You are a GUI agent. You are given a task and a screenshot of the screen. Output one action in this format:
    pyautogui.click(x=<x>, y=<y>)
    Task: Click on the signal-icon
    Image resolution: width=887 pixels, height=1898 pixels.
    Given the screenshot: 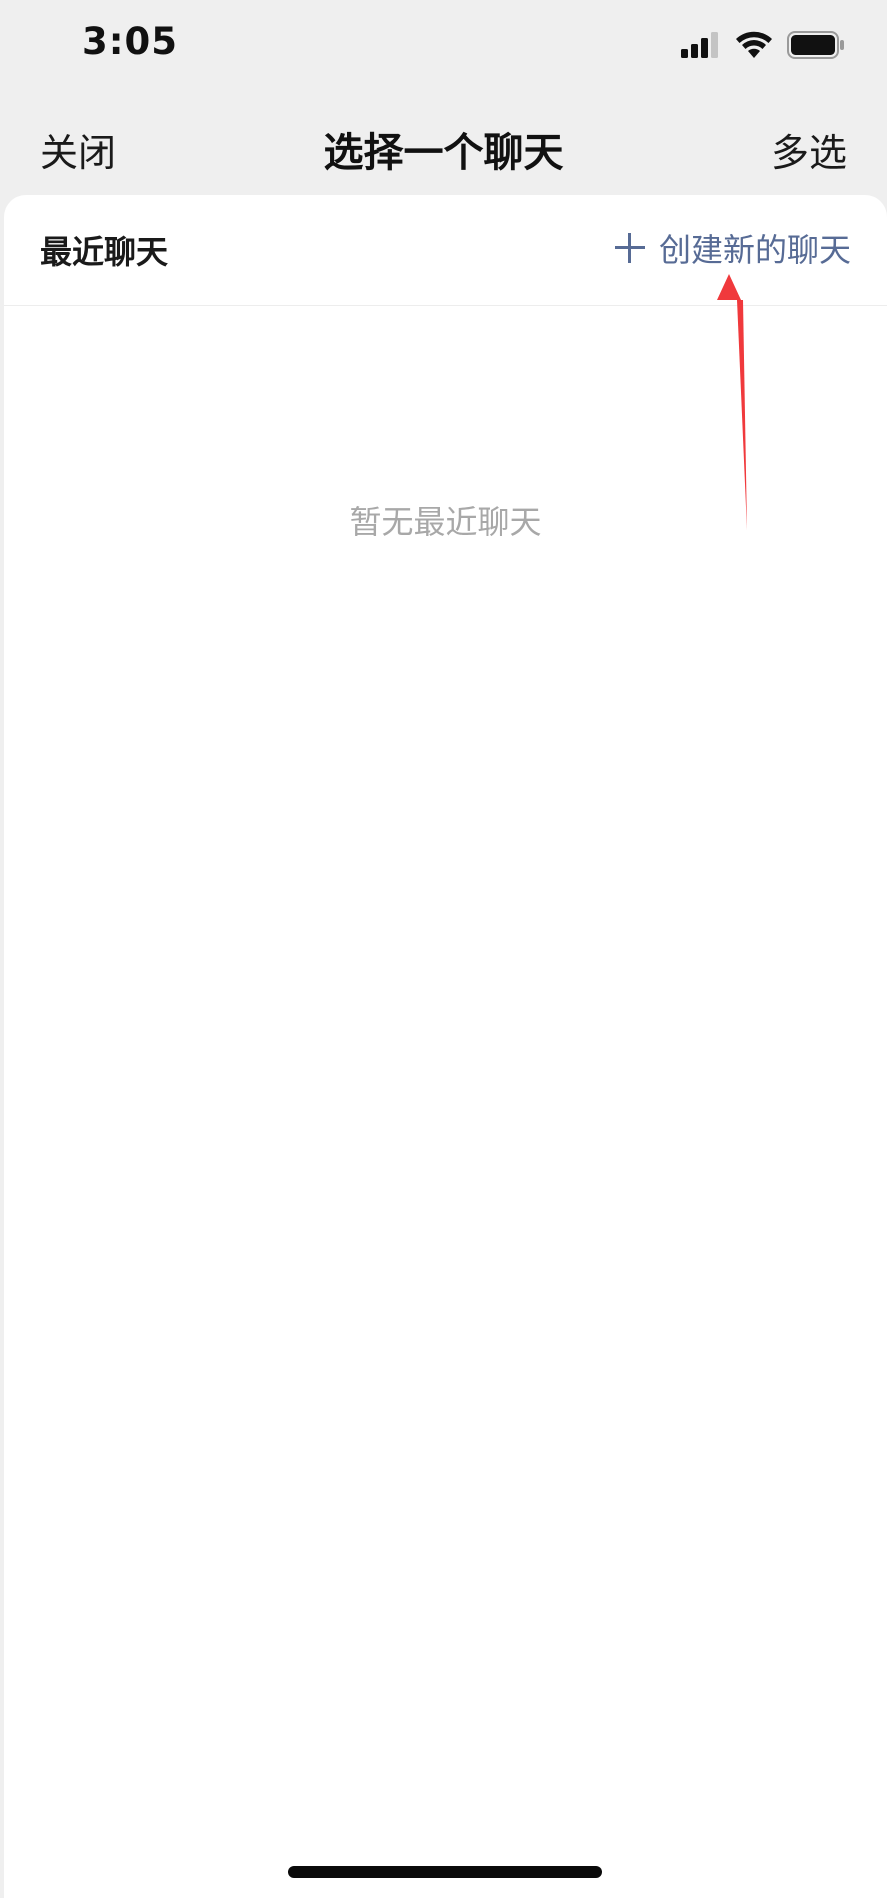 What is the action you would take?
    pyautogui.click(x=699, y=45)
    